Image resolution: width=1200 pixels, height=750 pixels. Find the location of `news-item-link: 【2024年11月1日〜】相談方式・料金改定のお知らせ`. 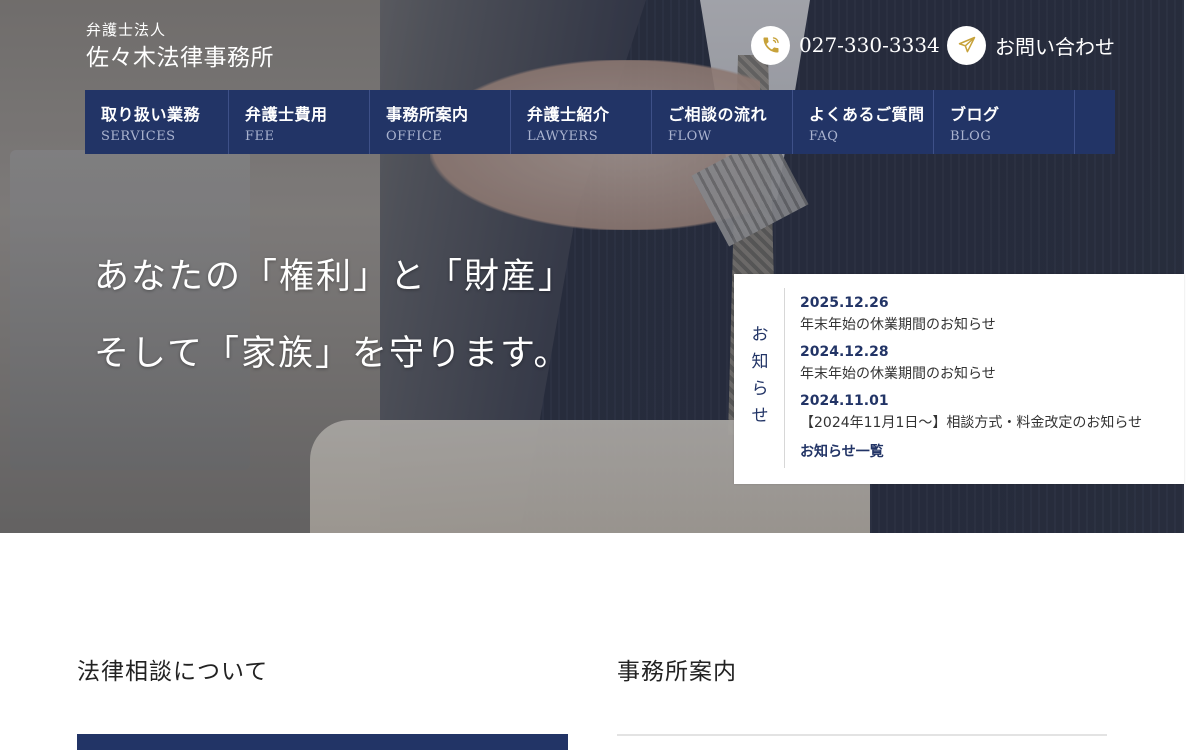

news-item-link: 【2024年11月1日〜】相談方式・料金改定のお知らせ is located at coordinates (971, 425).